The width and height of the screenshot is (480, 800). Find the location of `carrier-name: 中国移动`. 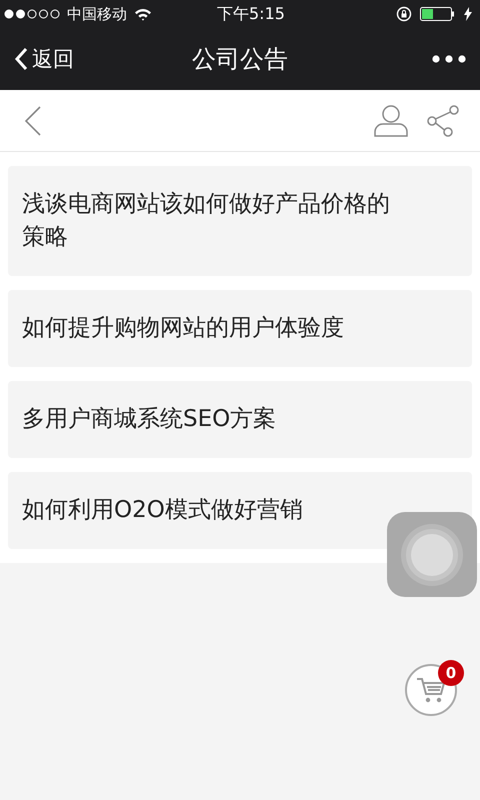

carrier-name: 中国移动 is located at coordinates (97, 14).